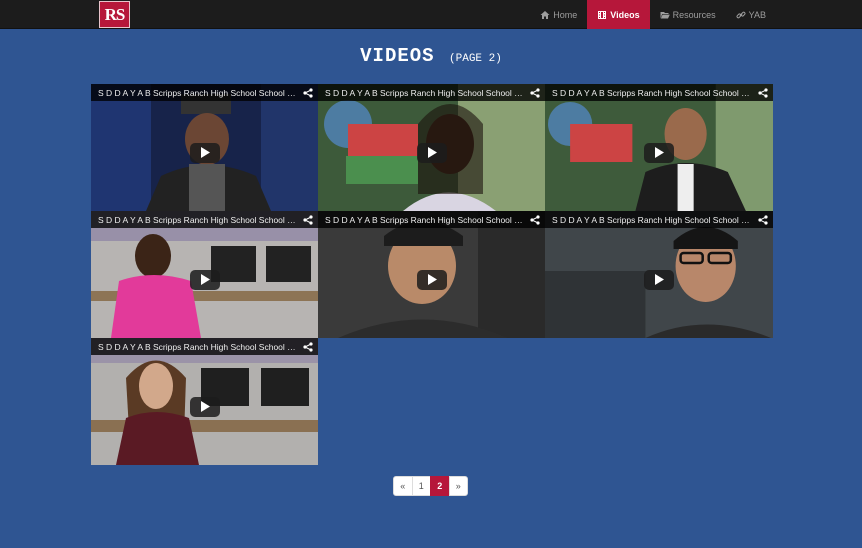 The width and height of the screenshot is (862, 548). What do you see at coordinates (431, 14) in the screenshot?
I see `top-navbar: RS Home Videos Resources YAB` at bounding box center [431, 14].